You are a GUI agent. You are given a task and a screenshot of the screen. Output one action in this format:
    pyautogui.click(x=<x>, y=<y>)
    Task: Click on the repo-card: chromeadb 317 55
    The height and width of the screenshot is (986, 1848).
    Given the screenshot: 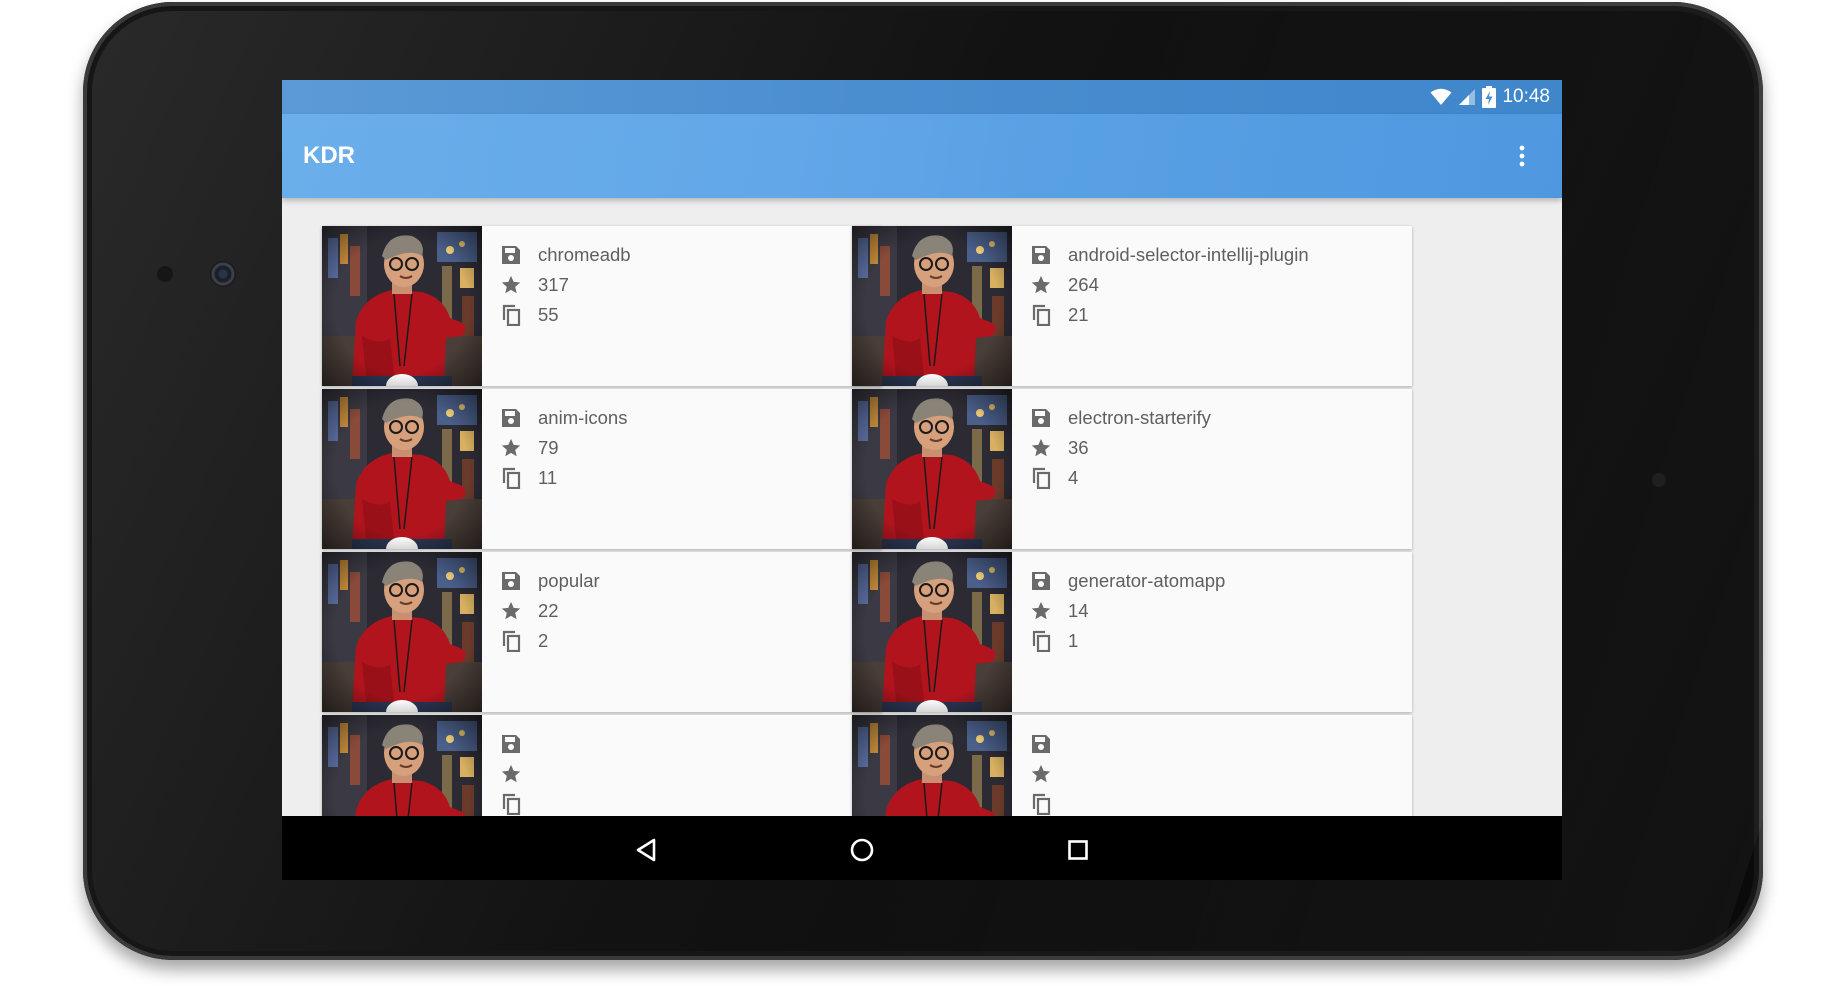 What is the action you would take?
    pyautogui.click(x=602, y=306)
    